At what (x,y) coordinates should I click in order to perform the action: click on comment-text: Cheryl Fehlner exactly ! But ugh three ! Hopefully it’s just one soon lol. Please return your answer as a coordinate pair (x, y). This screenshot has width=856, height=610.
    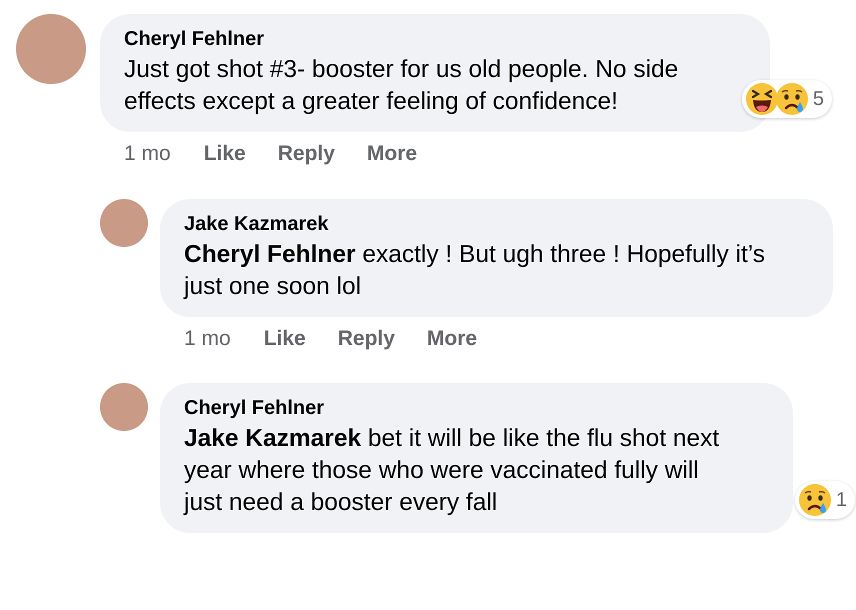
    Looking at the image, I should click on (475, 271).